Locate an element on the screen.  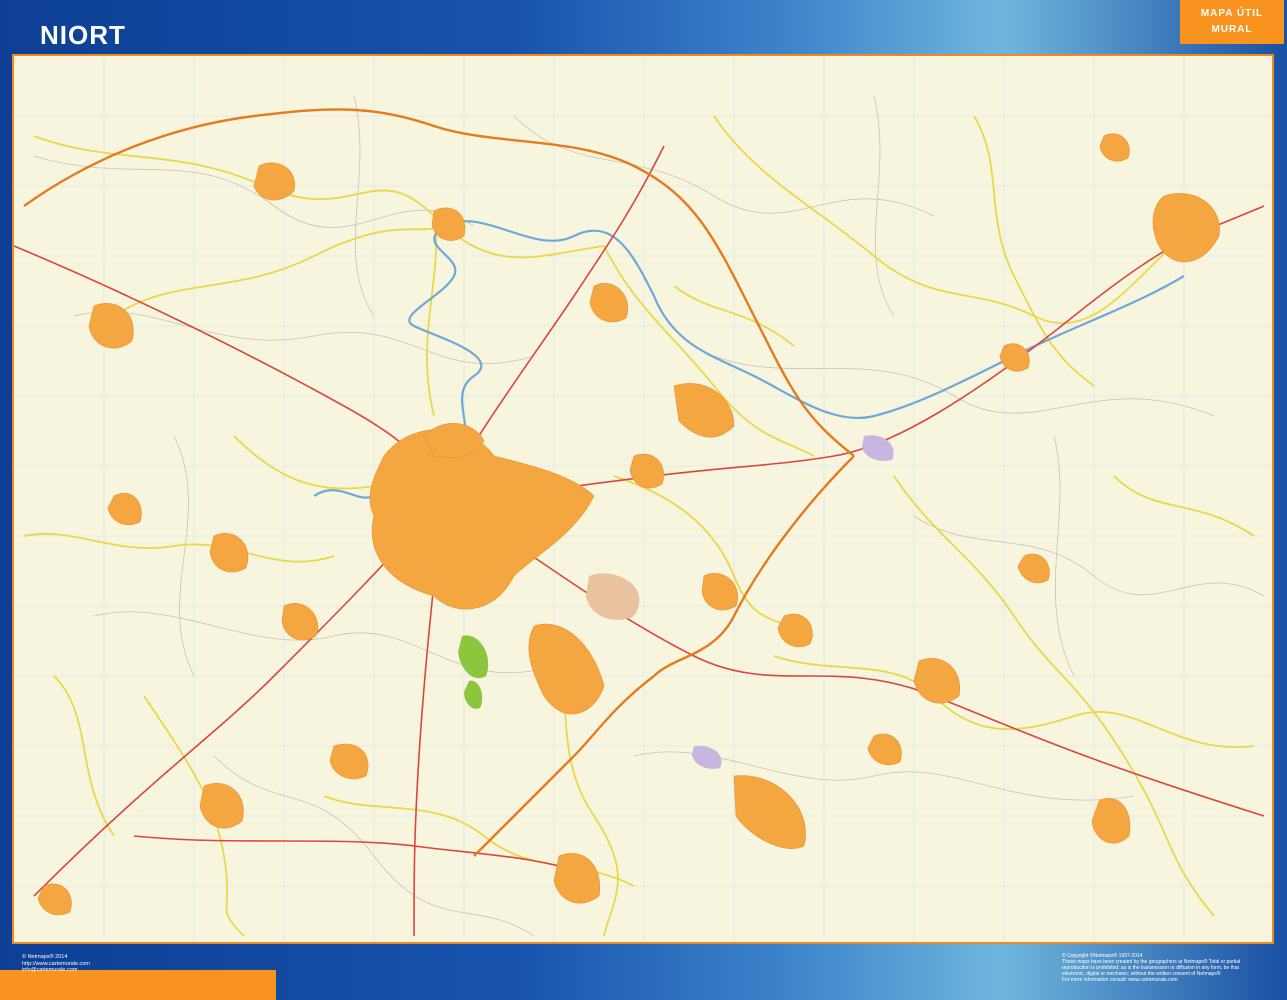
niort-city-area is located at coordinates (482, 519).